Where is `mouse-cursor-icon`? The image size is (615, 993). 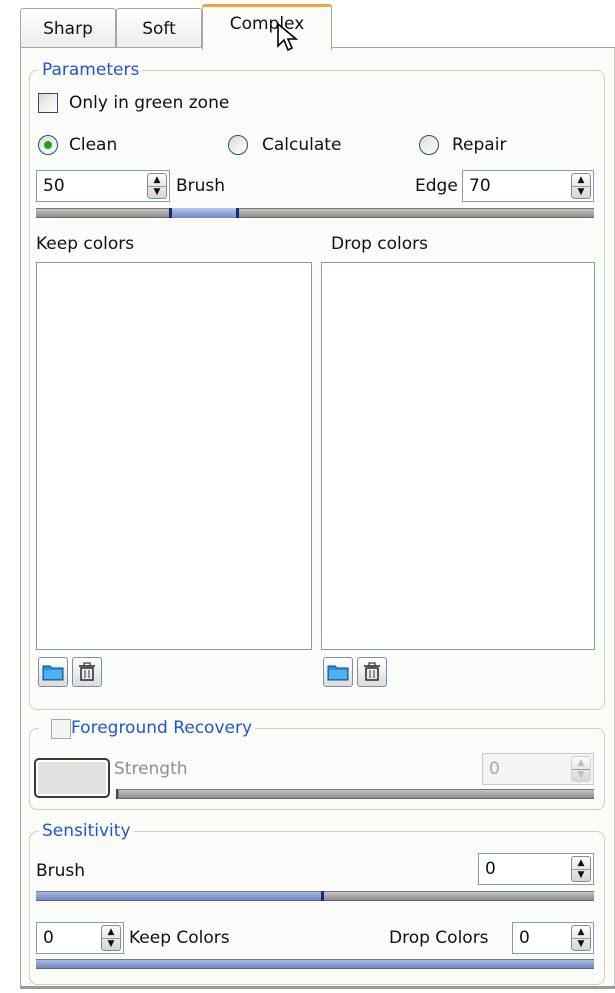 mouse-cursor-icon is located at coordinates (288, 37).